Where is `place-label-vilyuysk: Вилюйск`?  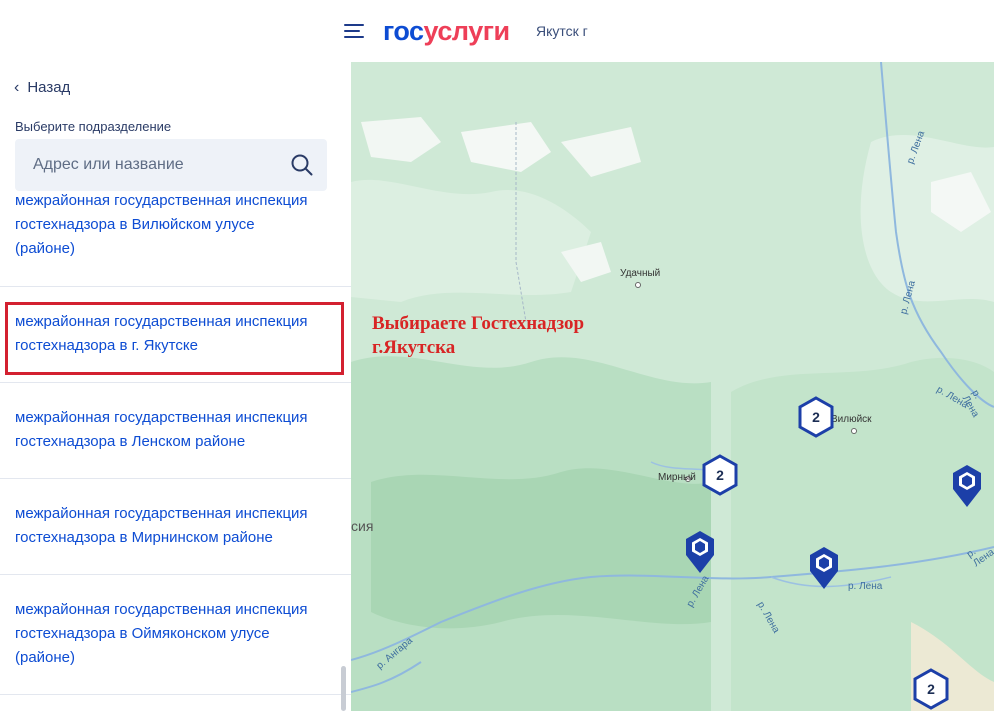
place-label-vilyuysk: Вилюйск is located at coordinates (851, 419).